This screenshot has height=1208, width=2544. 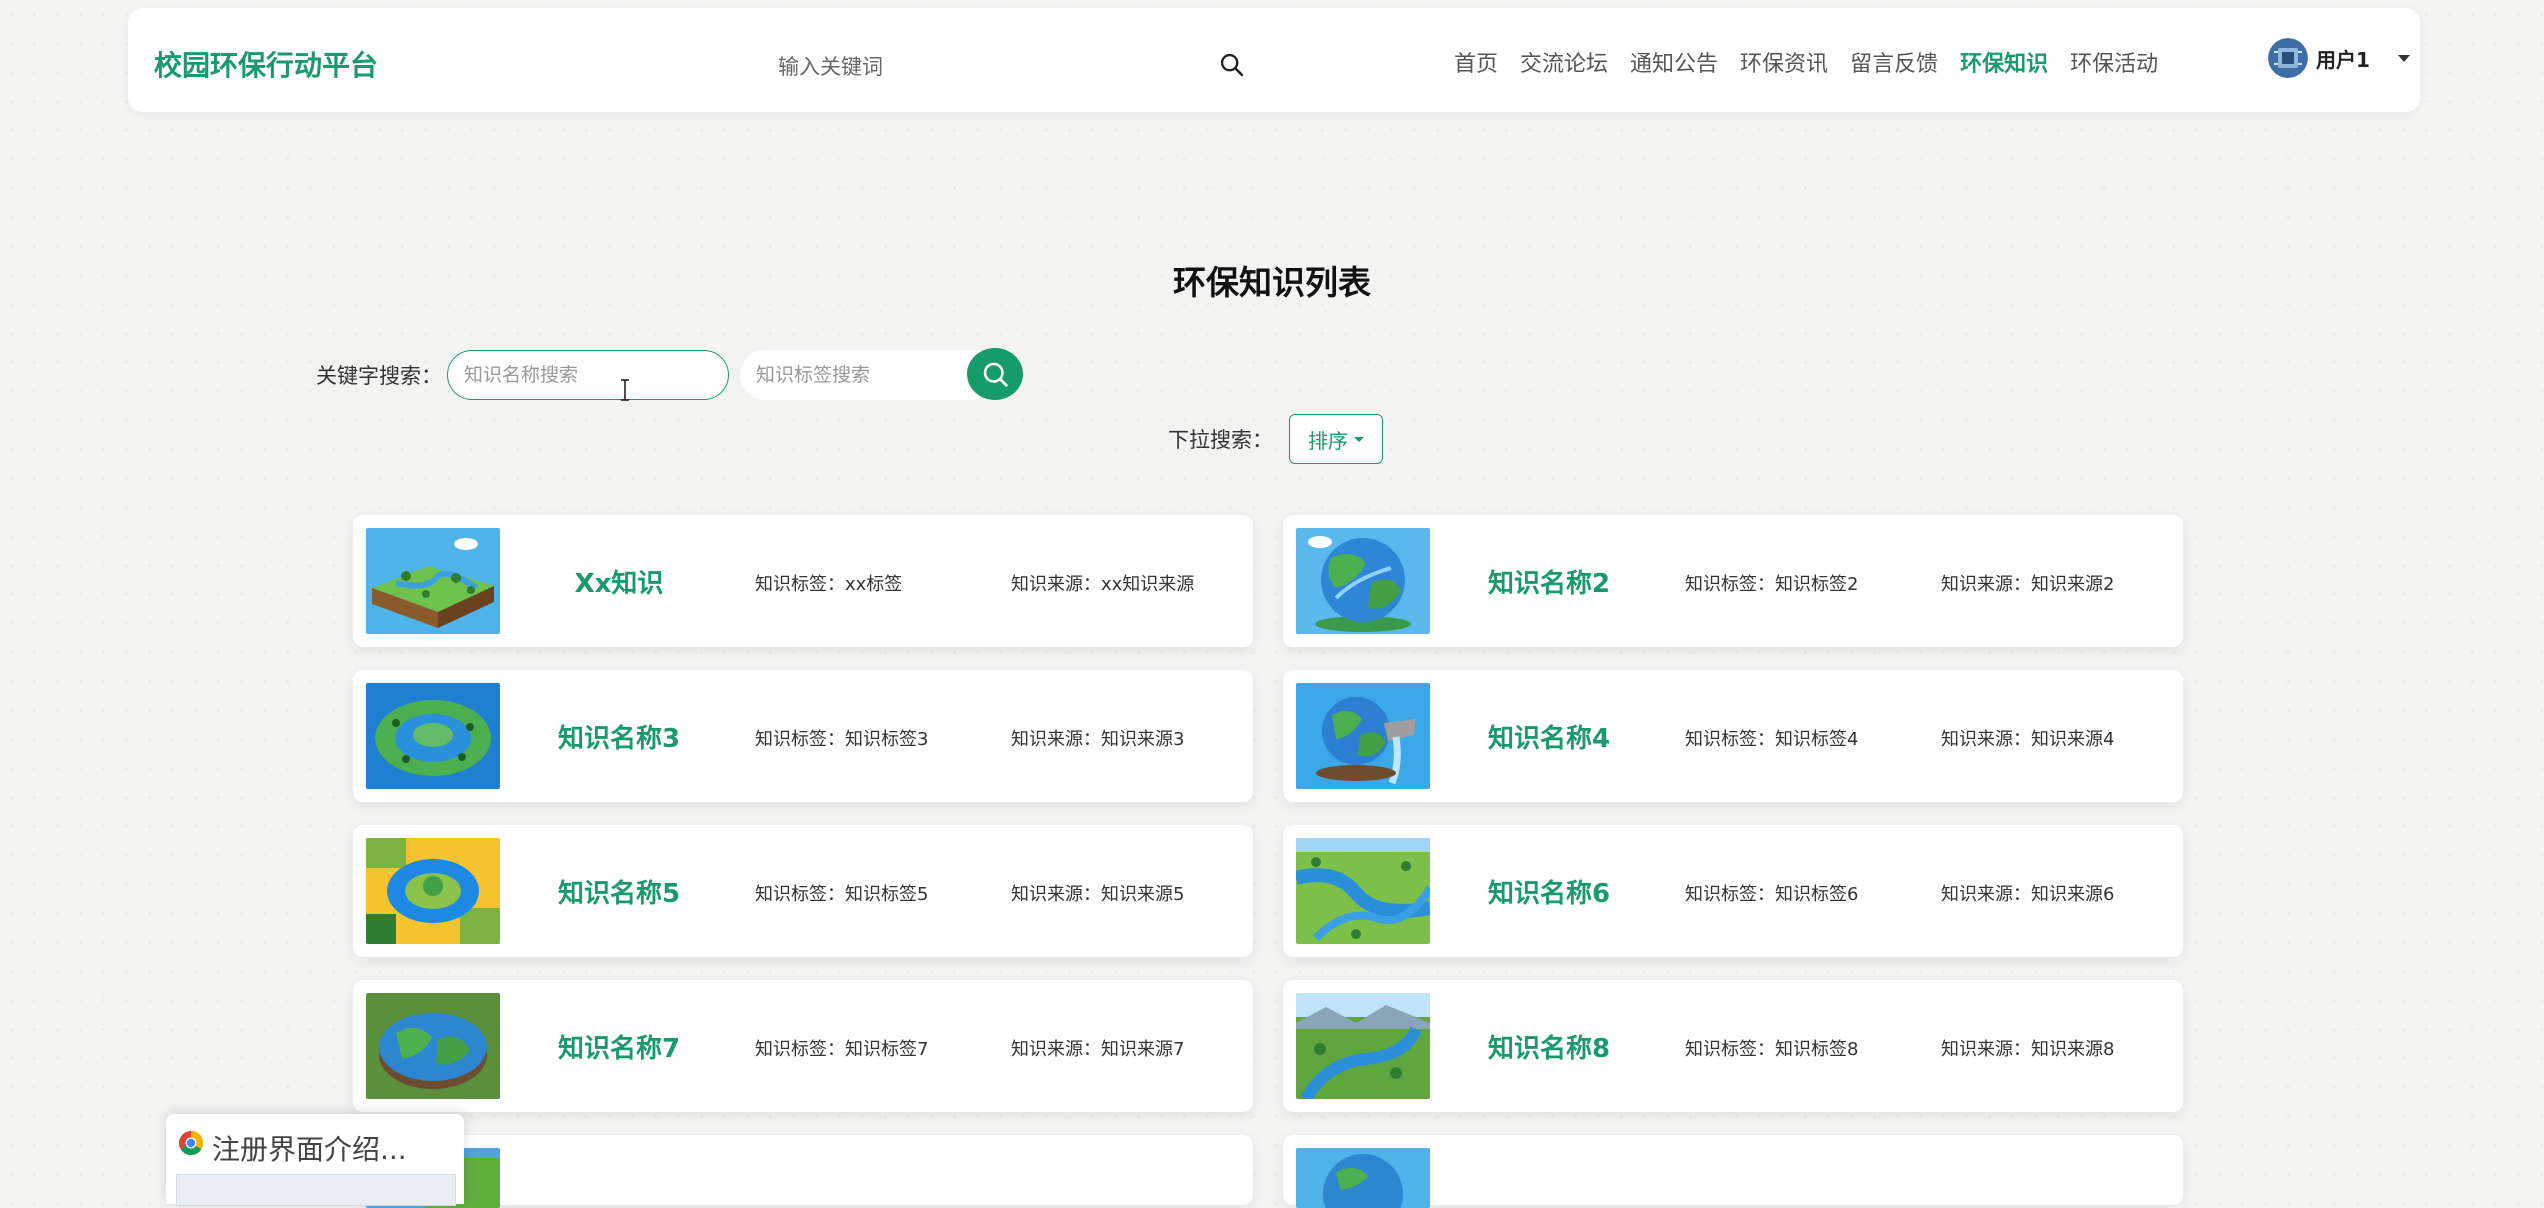 I want to click on user-menu: 用户1, so click(x=2339, y=58).